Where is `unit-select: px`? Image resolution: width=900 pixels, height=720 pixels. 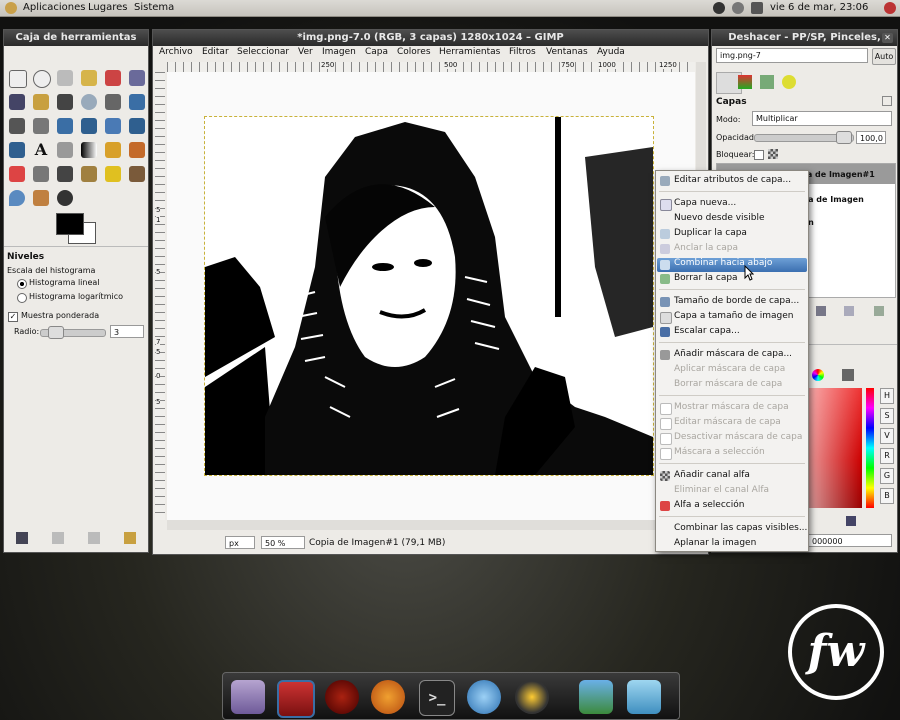 unit-select: px is located at coordinates (240, 542).